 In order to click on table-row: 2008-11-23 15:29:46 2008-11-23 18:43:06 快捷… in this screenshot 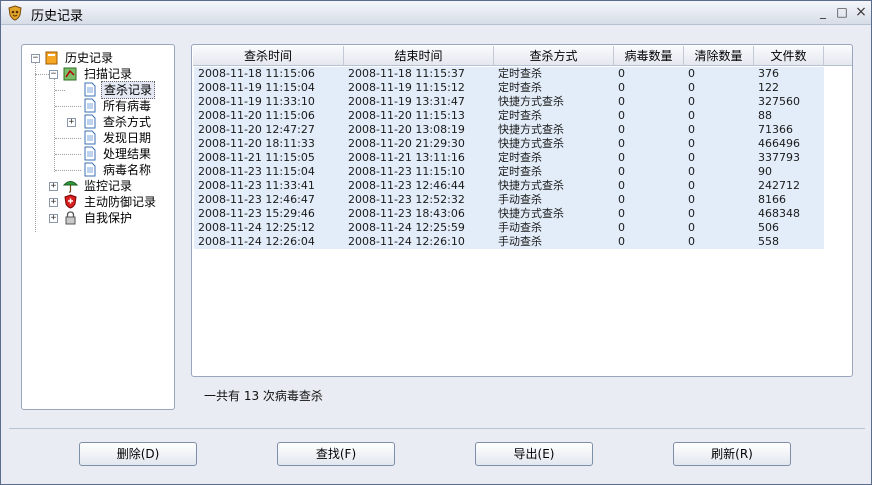, I will do `click(509, 214)`.